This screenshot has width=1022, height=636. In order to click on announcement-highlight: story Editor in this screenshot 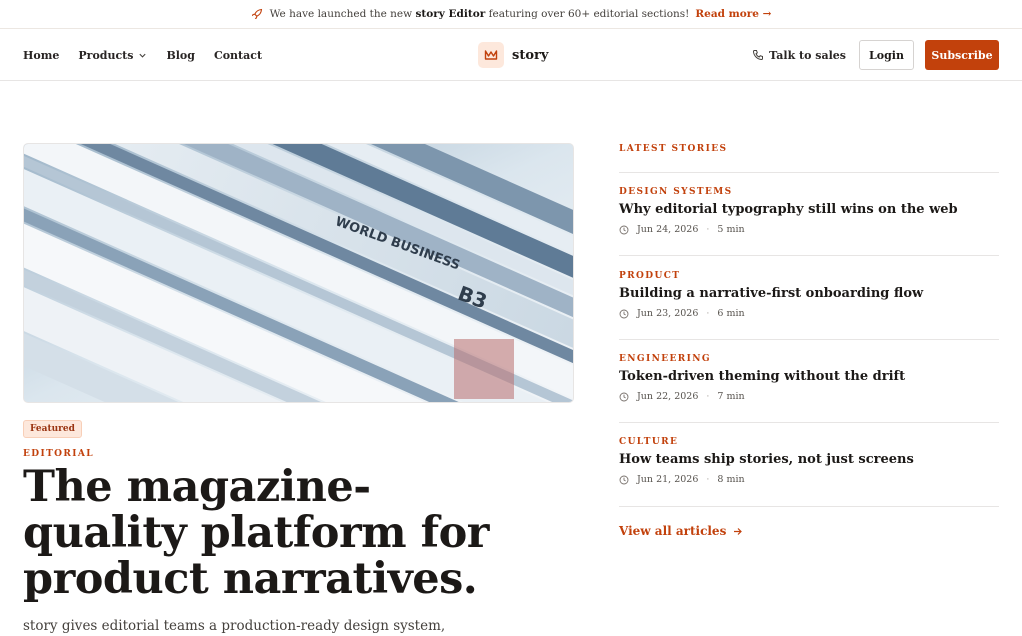, I will do `click(450, 14)`.